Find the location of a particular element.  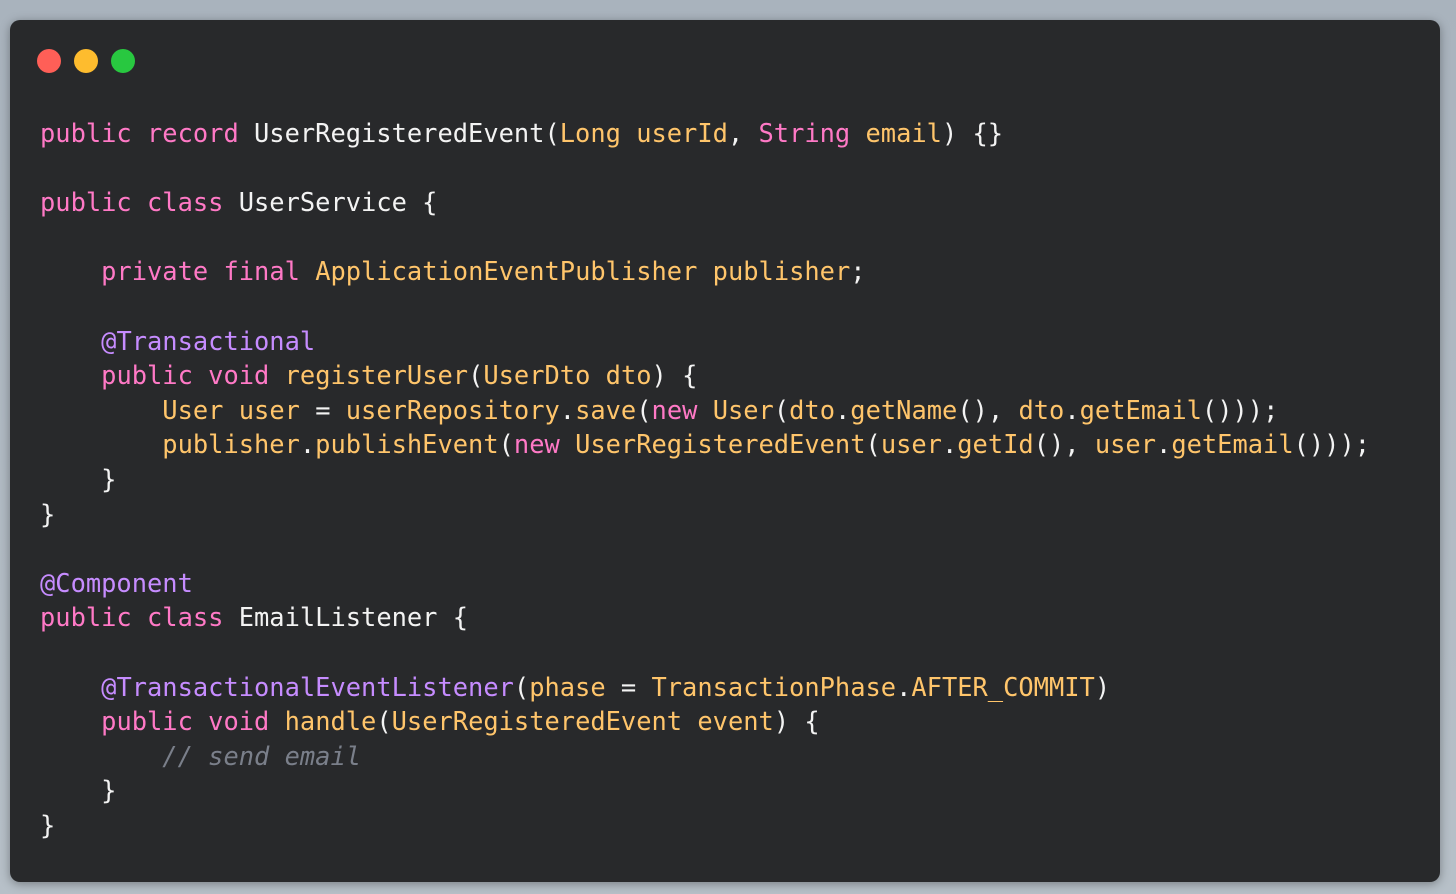

code-line: @Component is located at coordinates (705, 583).